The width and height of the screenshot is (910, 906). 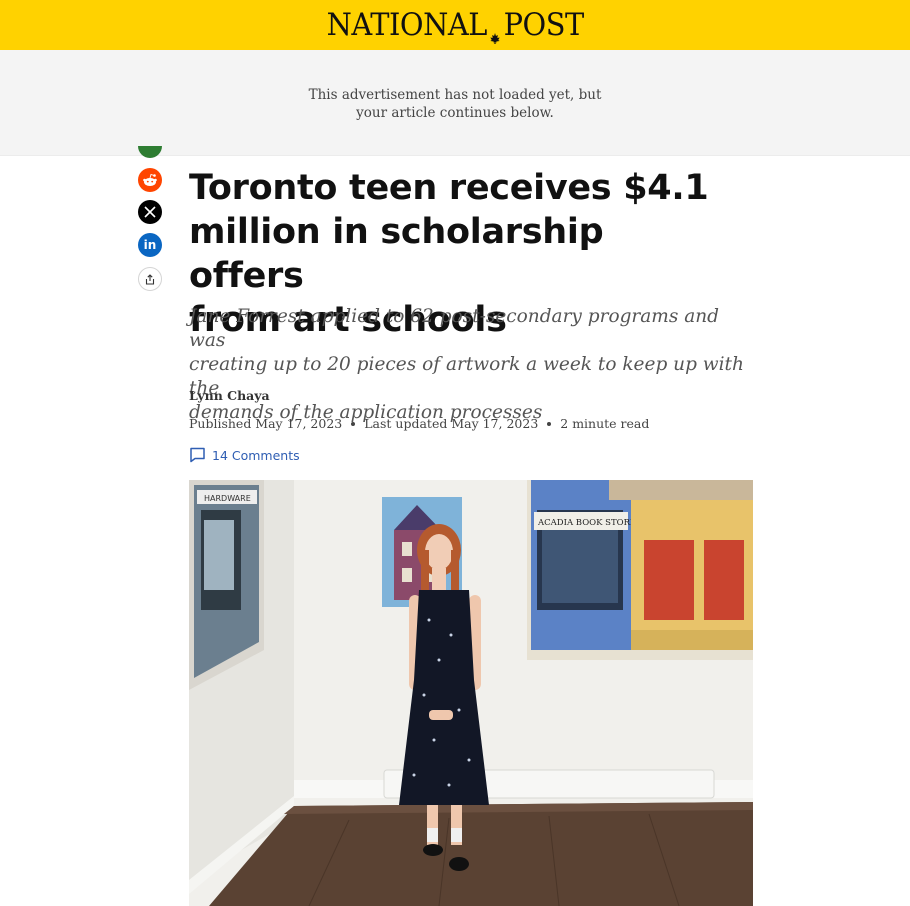 What do you see at coordinates (396, 254) in the screenshot?
I see `headline-line2: million in scholarship offers` at bounding box center [396, 254].